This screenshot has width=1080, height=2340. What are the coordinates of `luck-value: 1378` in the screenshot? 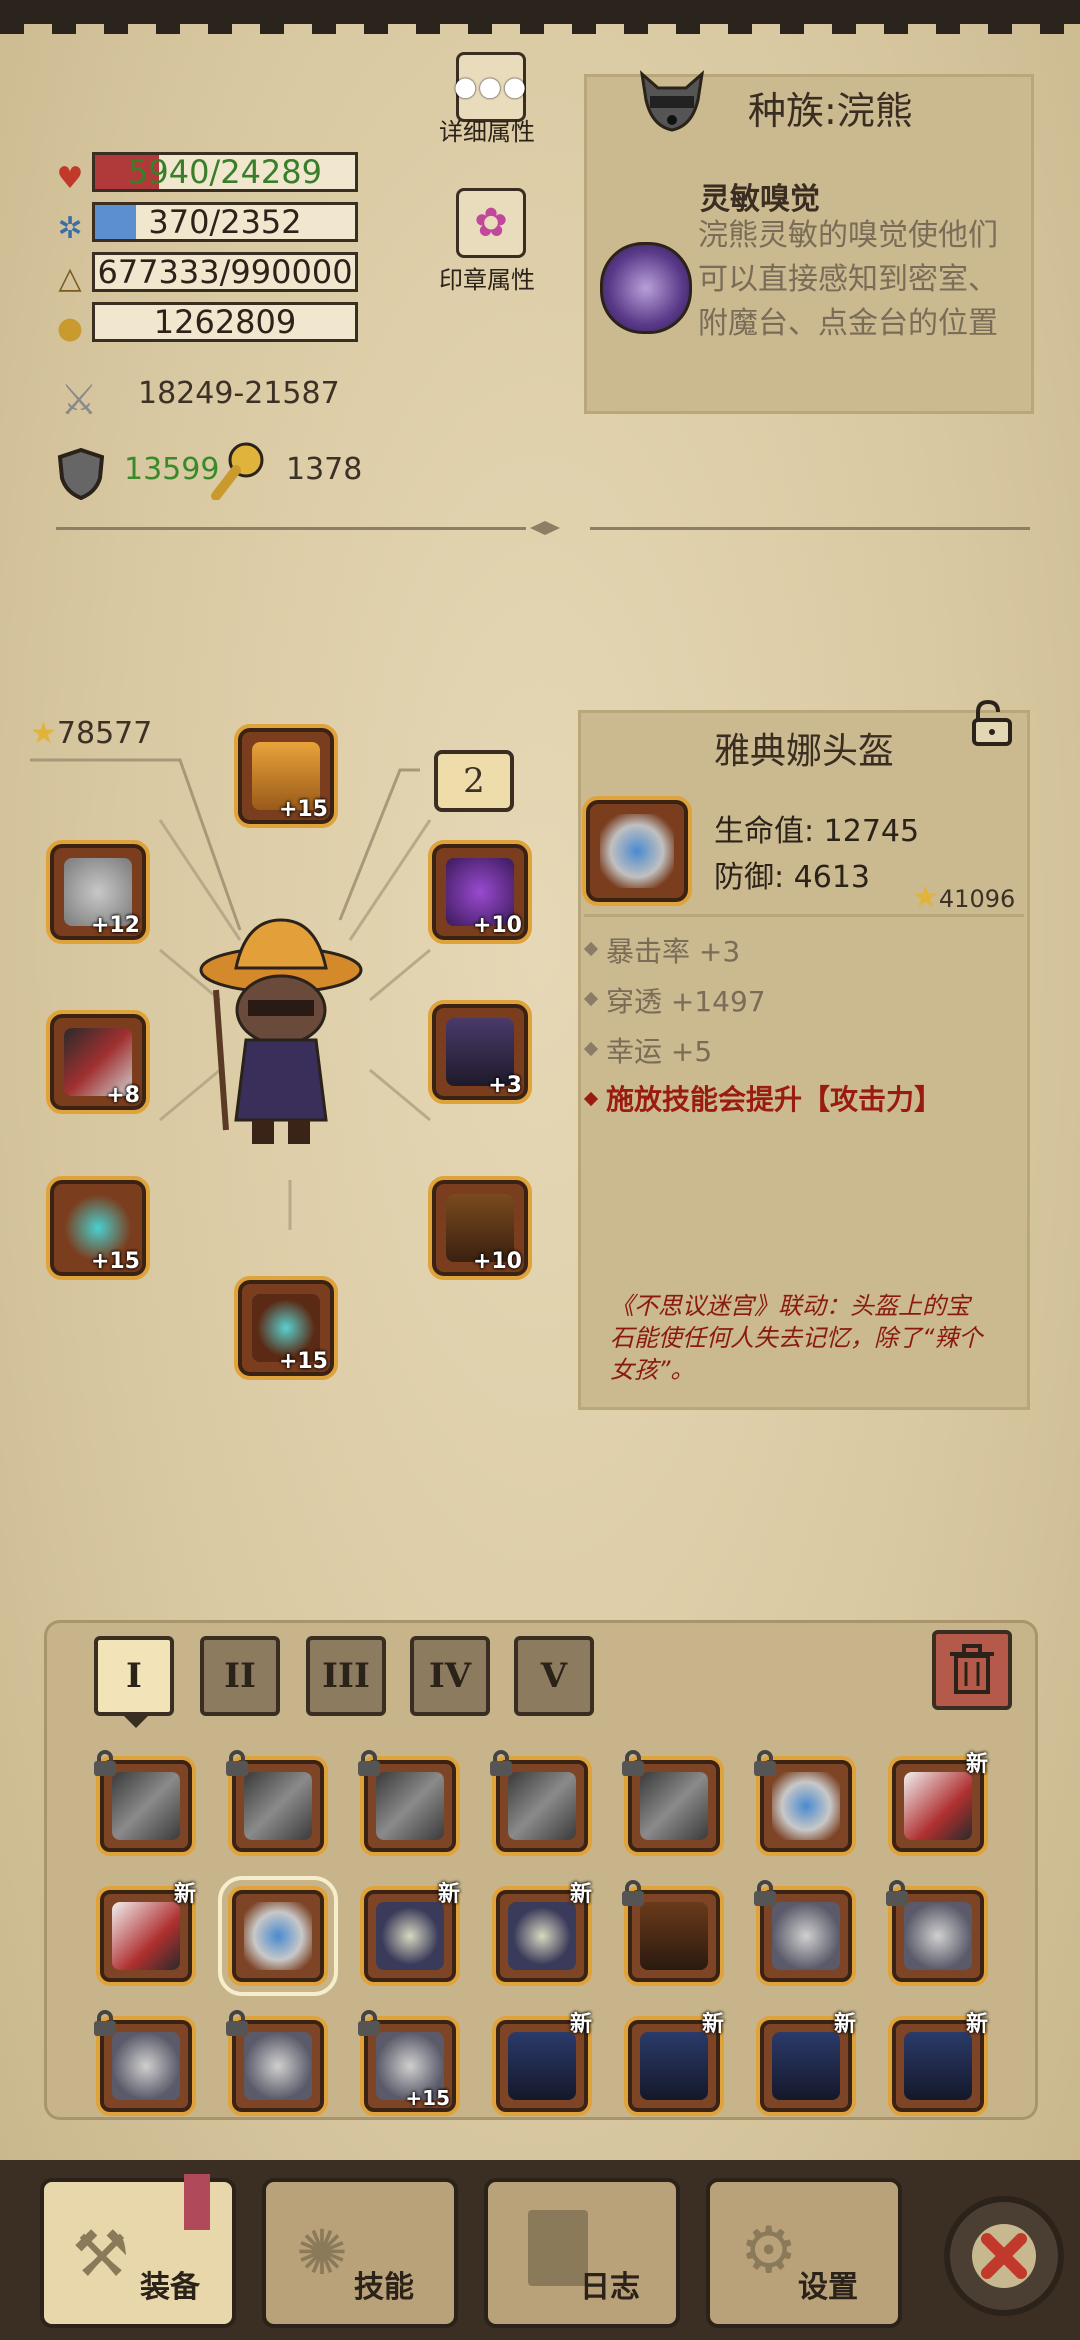 It's located at (324, 469).